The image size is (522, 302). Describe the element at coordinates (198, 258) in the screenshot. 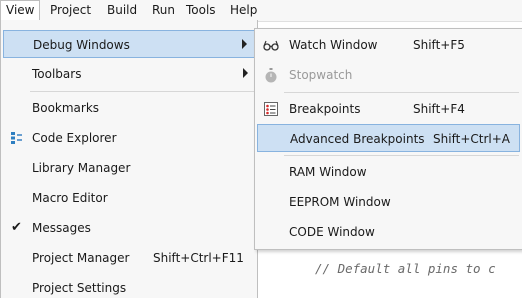

I see `shortcut-label: Shift+Ctrl+F11` at that location.